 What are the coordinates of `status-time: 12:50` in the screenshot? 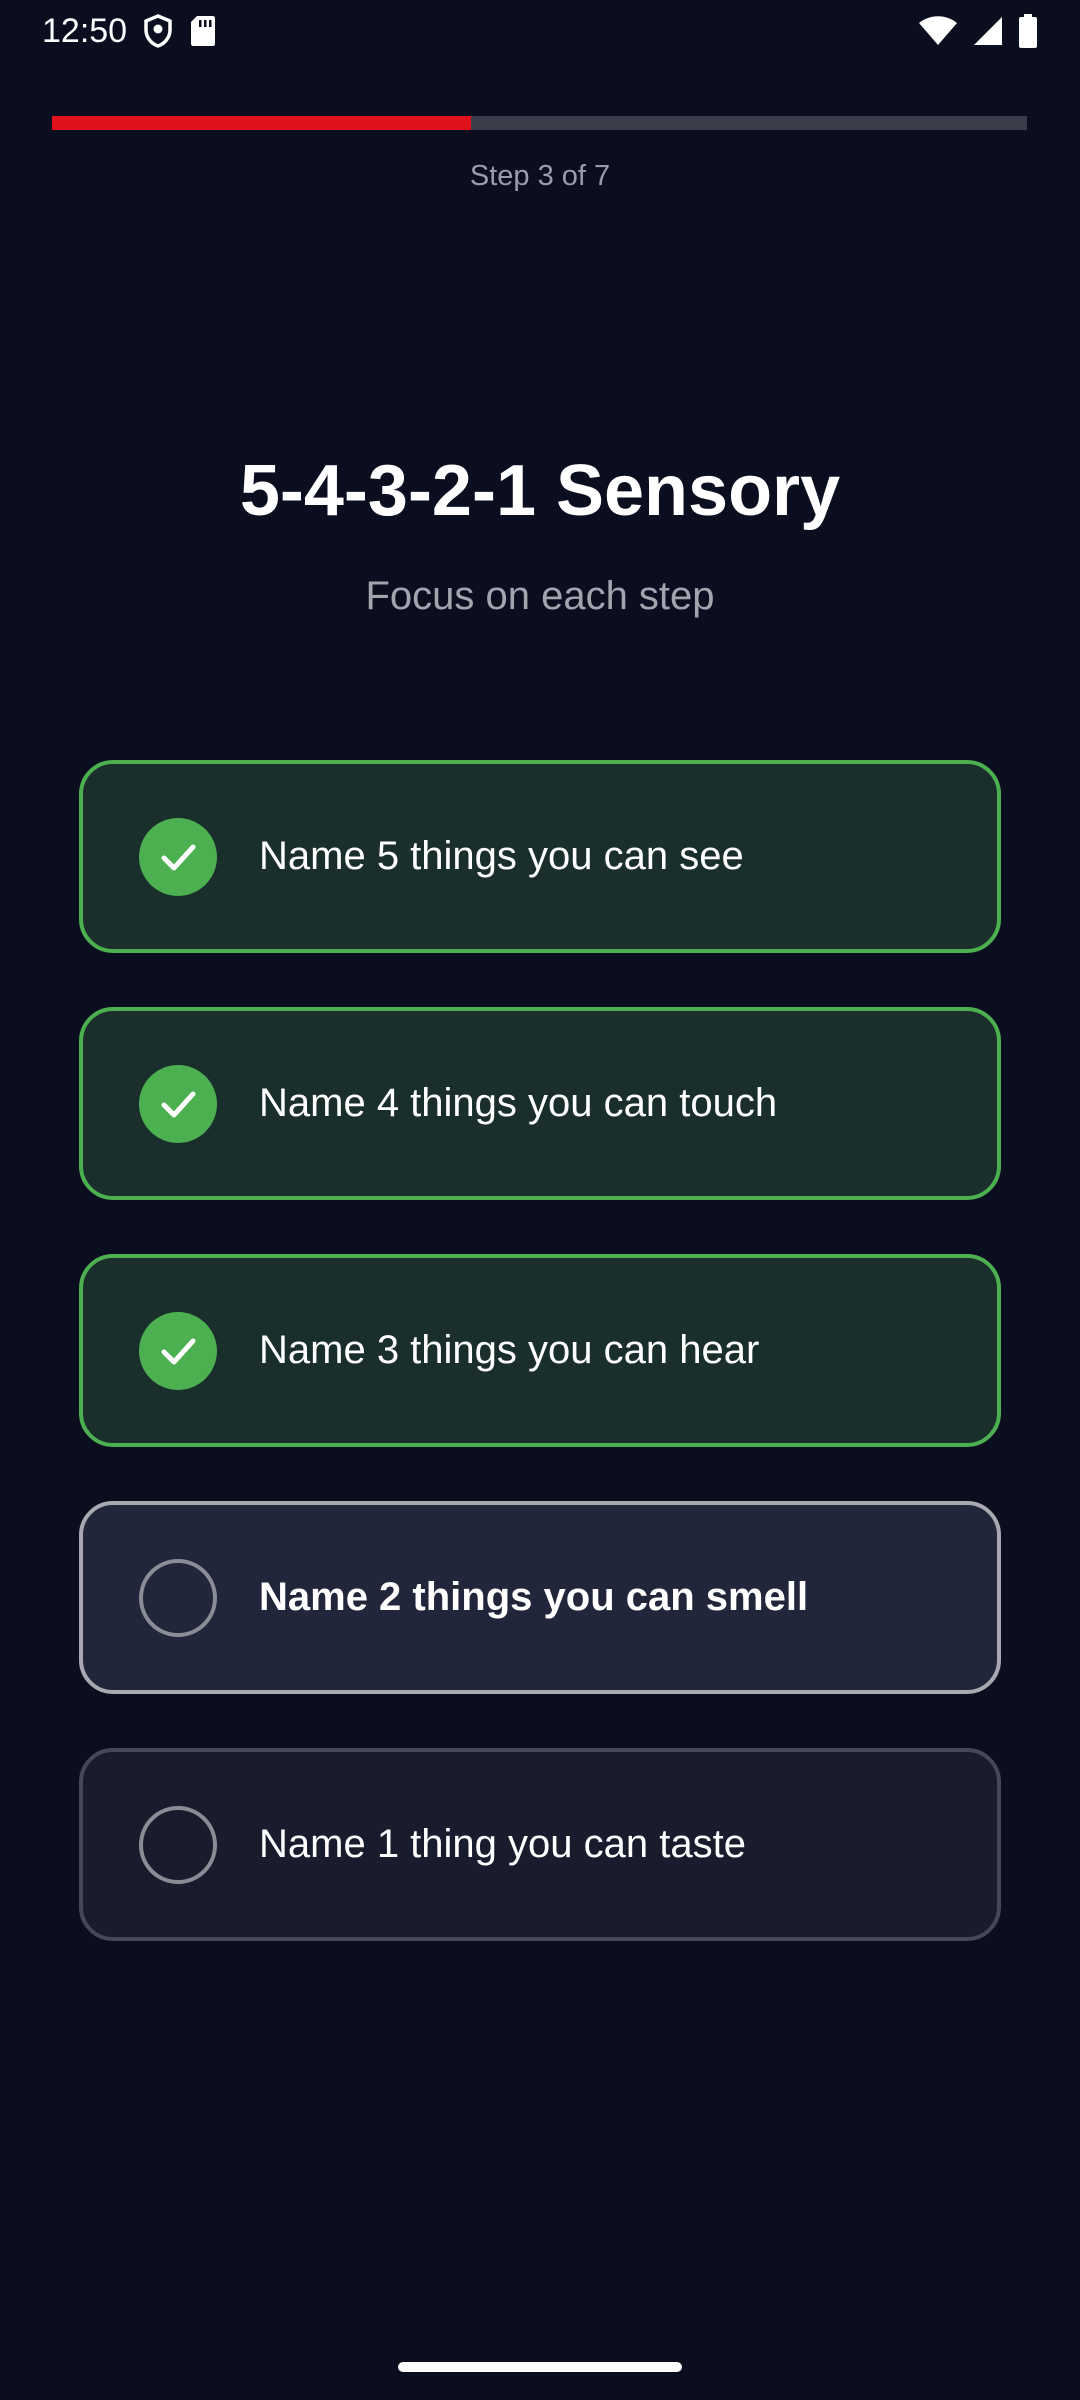 It's located at (85, 30).